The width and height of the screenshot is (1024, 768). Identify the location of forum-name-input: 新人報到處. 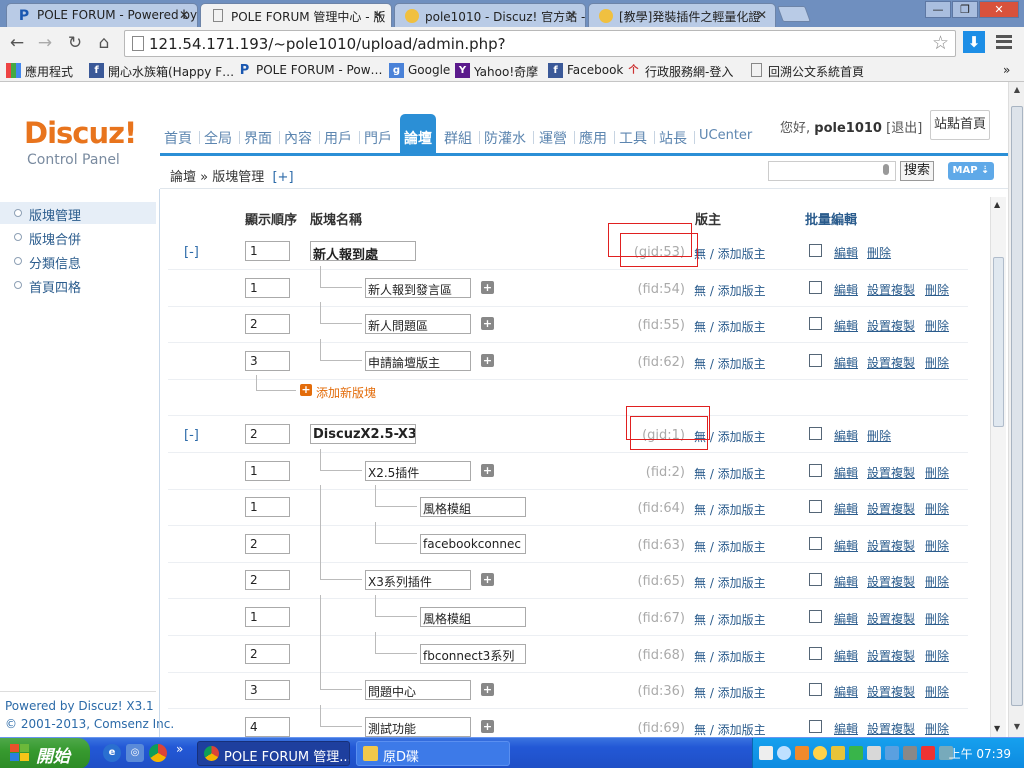
(363, 251).